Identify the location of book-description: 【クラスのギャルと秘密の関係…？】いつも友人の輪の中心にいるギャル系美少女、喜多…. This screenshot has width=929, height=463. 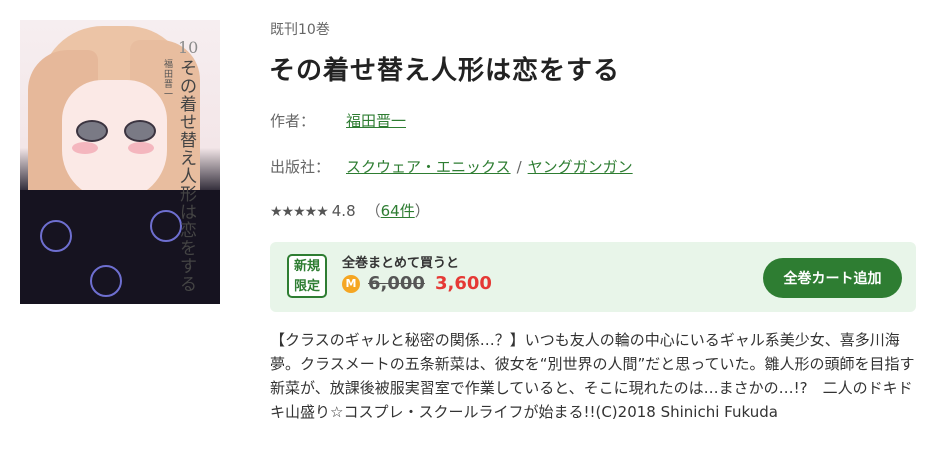
(592, 376).